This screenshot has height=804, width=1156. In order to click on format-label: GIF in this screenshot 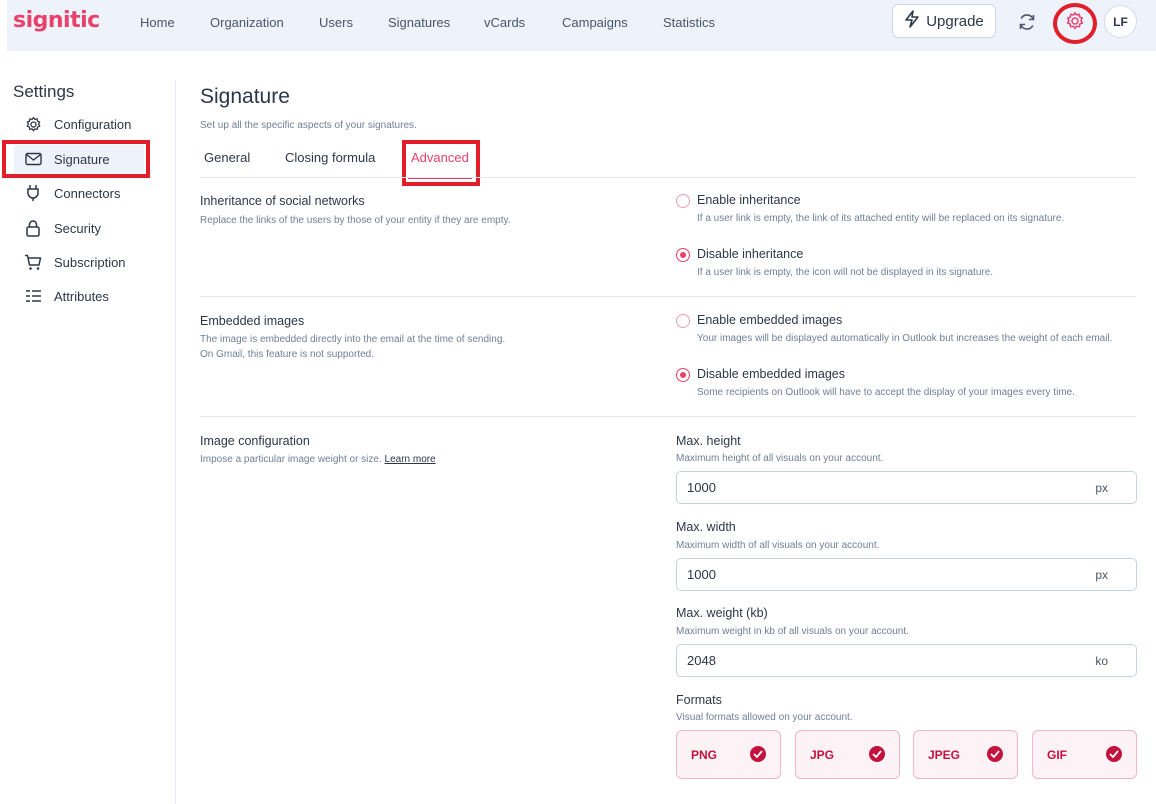, I will do `click(1057, 755)`.